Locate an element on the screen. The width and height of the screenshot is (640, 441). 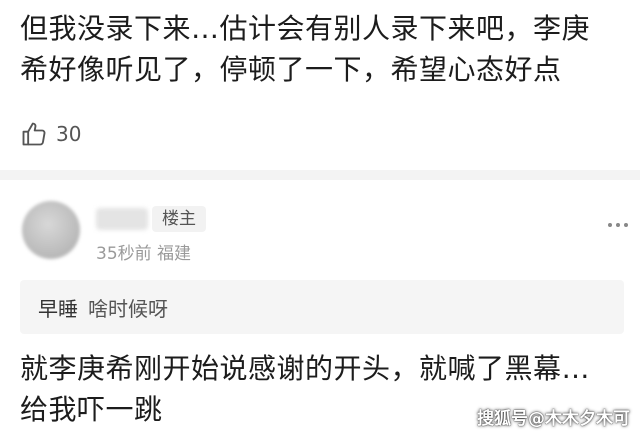
like-count: 30 is located at coordinates (69, 134).